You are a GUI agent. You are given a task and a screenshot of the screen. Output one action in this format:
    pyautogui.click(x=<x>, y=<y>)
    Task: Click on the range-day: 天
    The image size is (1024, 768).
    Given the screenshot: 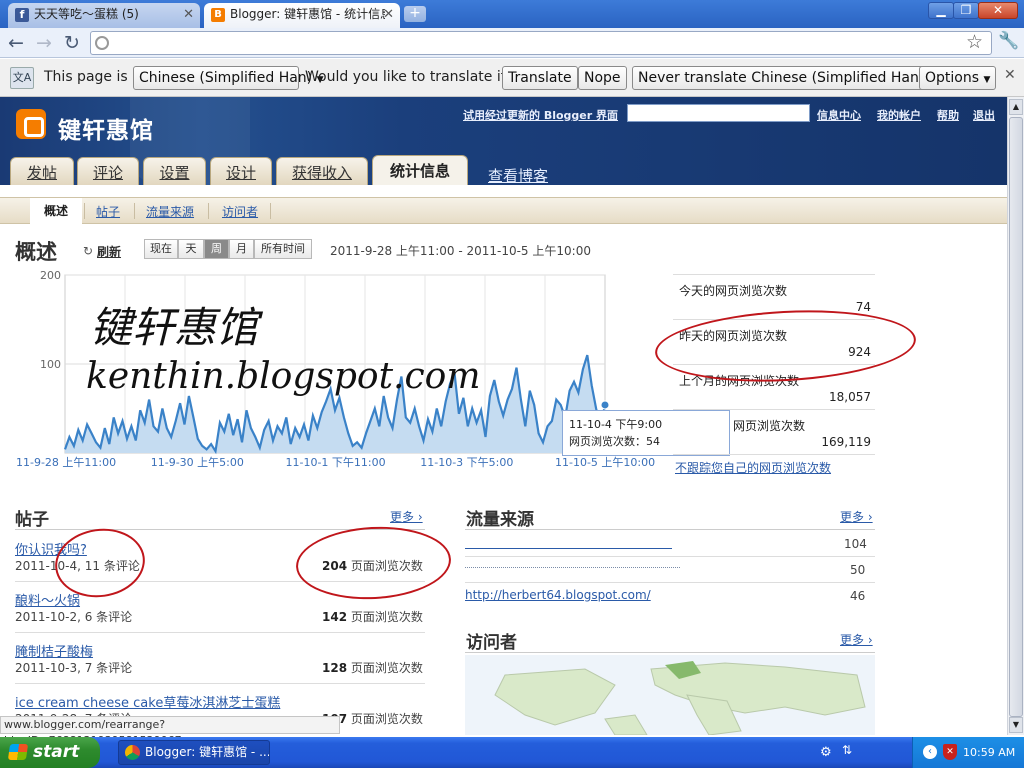 What is the action you would take?
    pyautogui.click(x=191, y=249)
    